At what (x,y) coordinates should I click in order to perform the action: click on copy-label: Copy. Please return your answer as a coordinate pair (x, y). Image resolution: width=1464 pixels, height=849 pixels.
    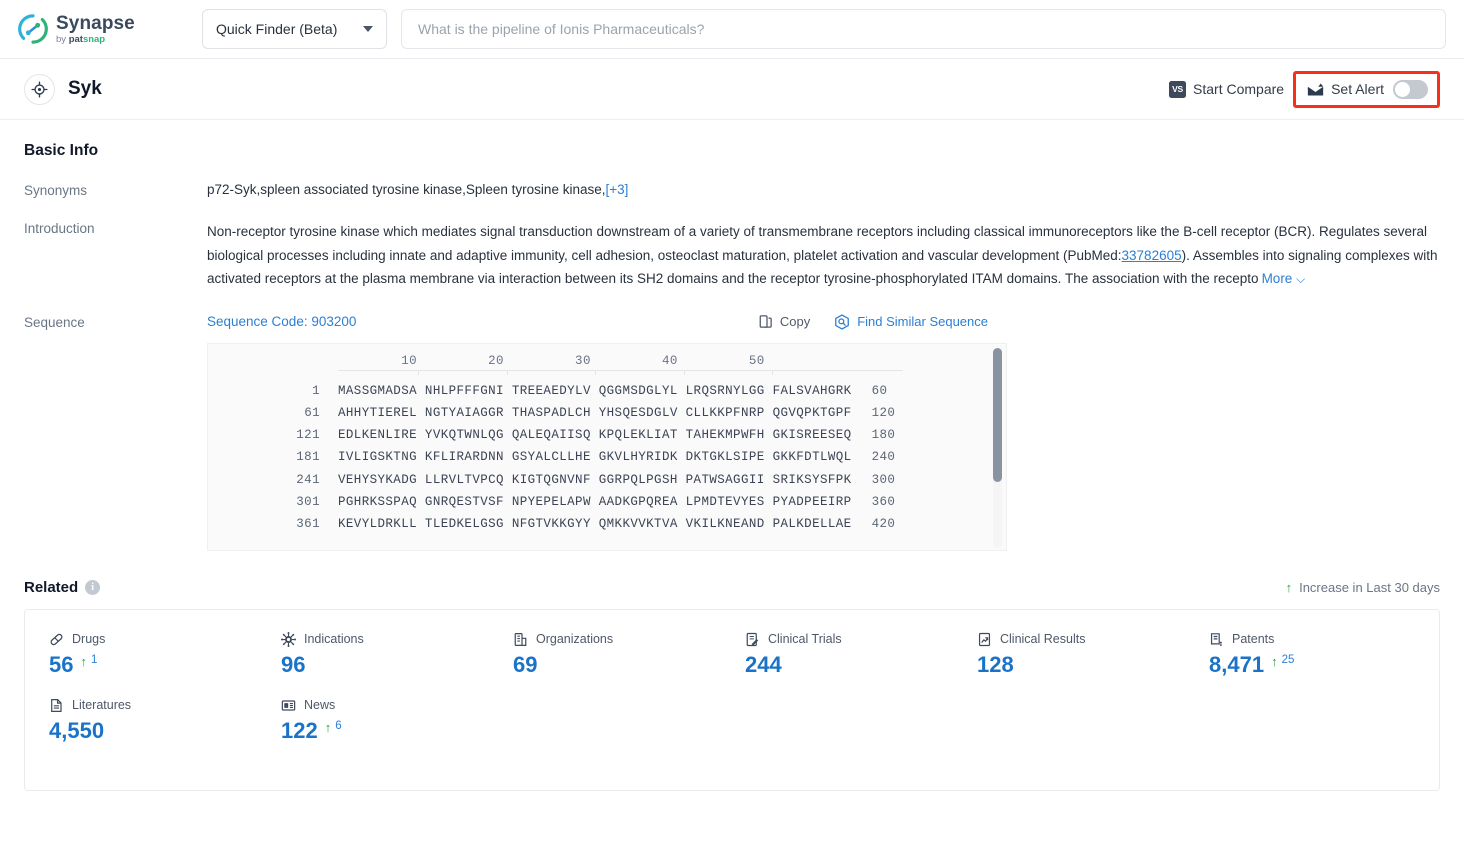
    Looking at the image, I should click on (795, 321).